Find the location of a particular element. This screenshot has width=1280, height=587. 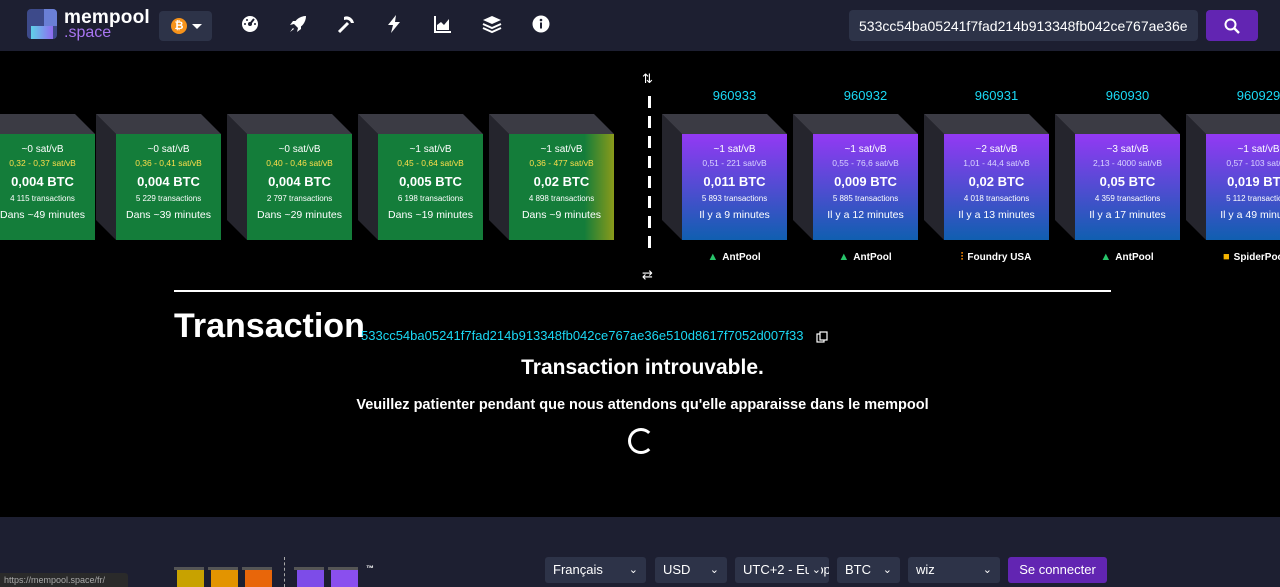

block-tx-count: 5 885 transactions is located at coordinates (865, 198).